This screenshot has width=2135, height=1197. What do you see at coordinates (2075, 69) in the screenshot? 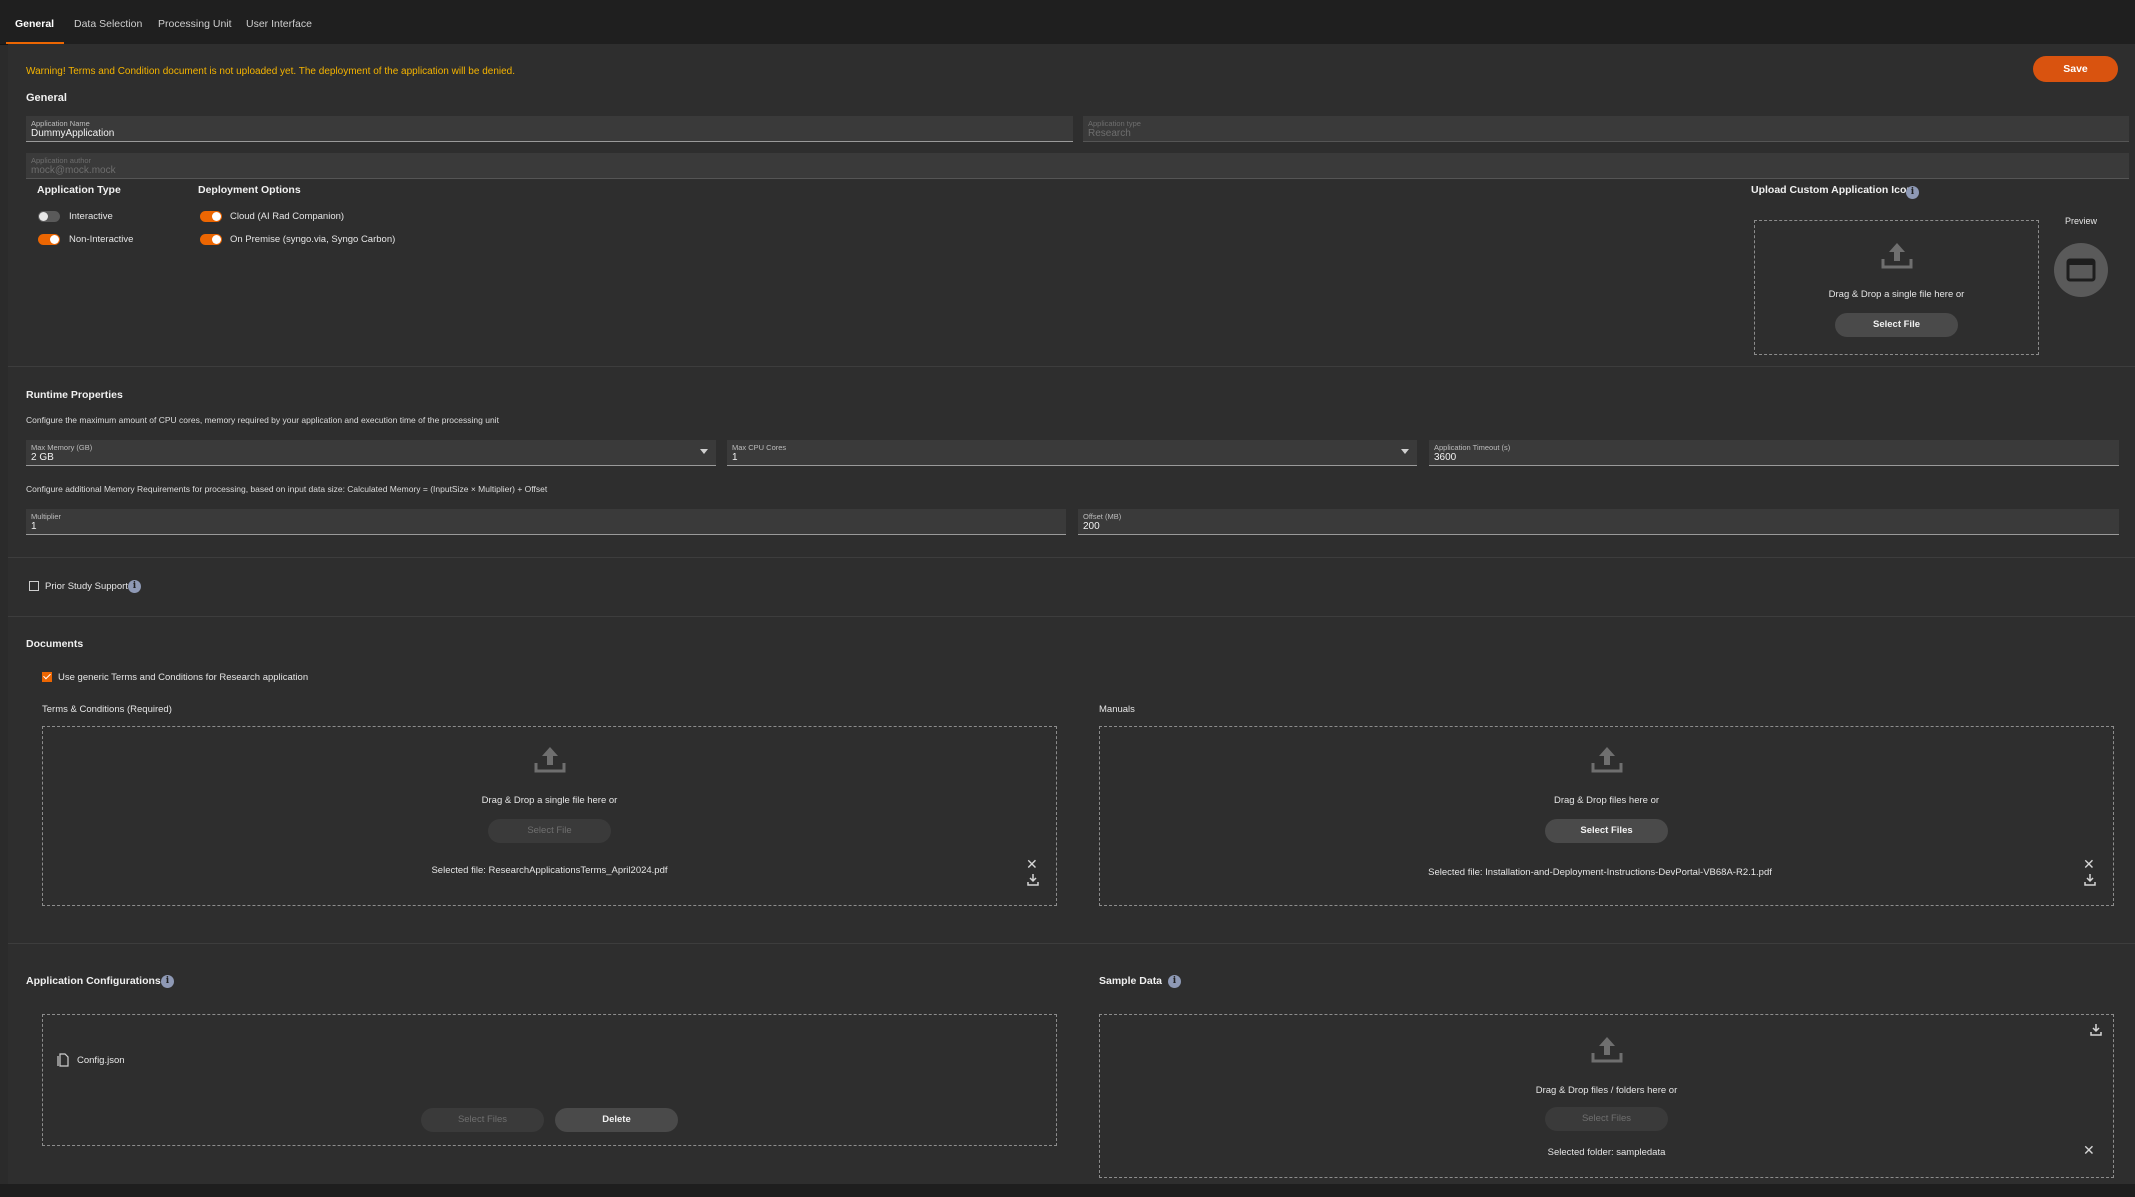
I see `save-button: Save` at bounding box center [2075, 69].